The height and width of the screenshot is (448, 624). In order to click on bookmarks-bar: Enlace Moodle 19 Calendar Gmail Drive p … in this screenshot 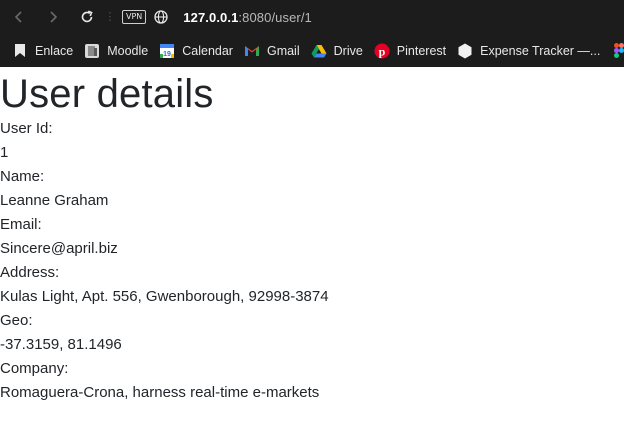, I will do `click(312, 50)`.